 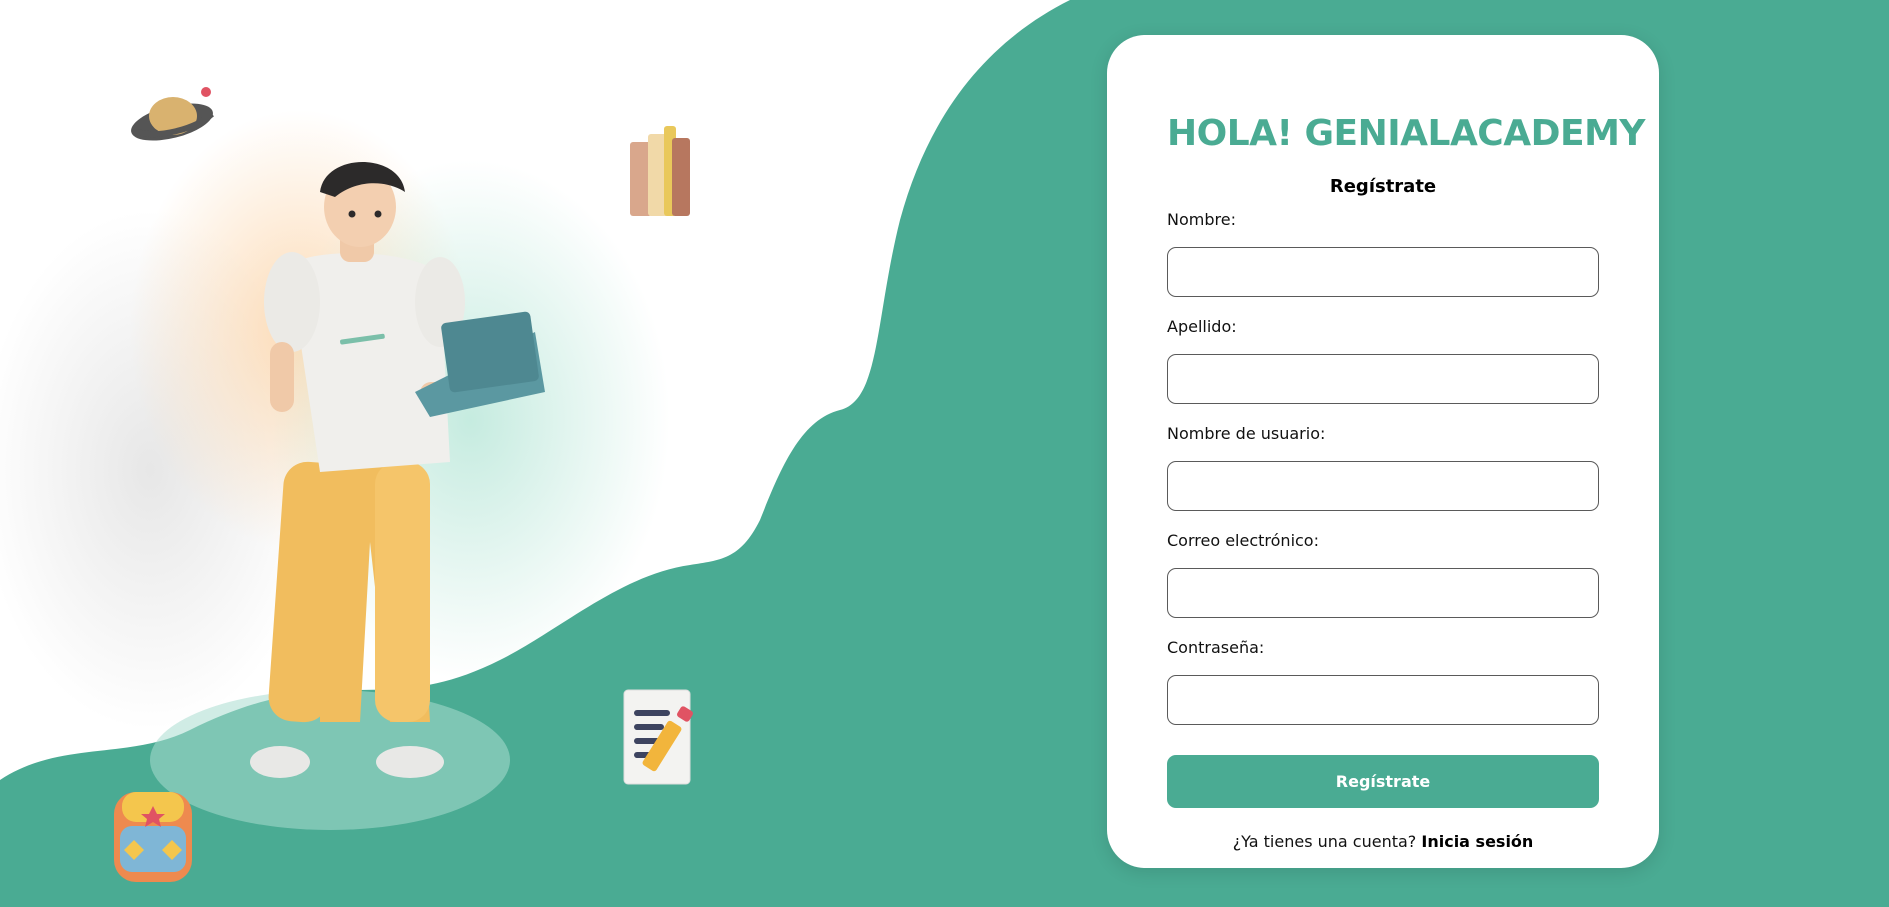 I want to click on email-input, so click(x=1383, y=593).